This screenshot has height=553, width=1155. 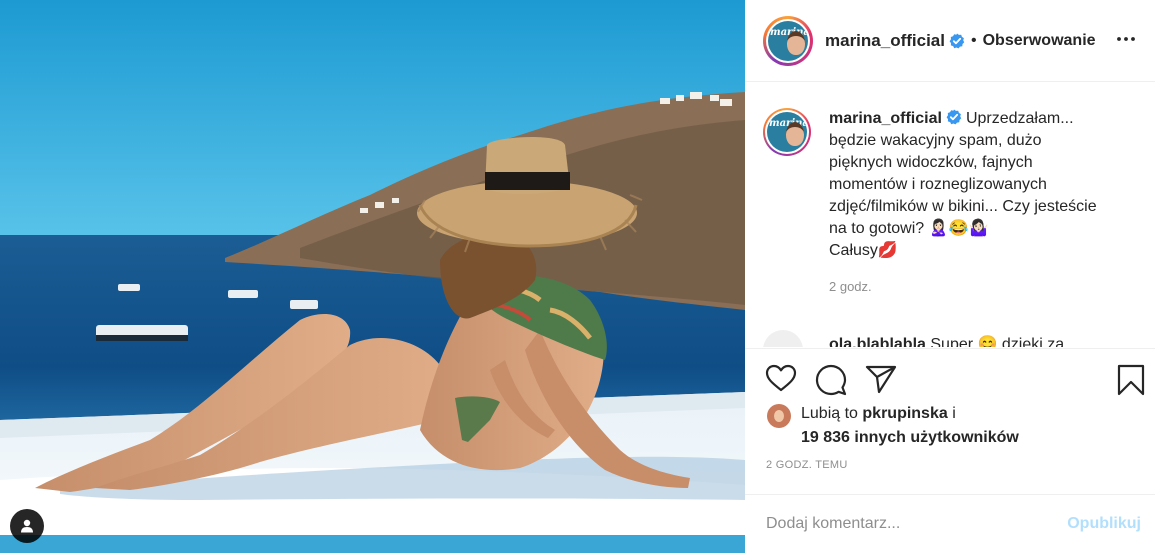 I want to click on user-tag-button, so click(x=27, y=526).